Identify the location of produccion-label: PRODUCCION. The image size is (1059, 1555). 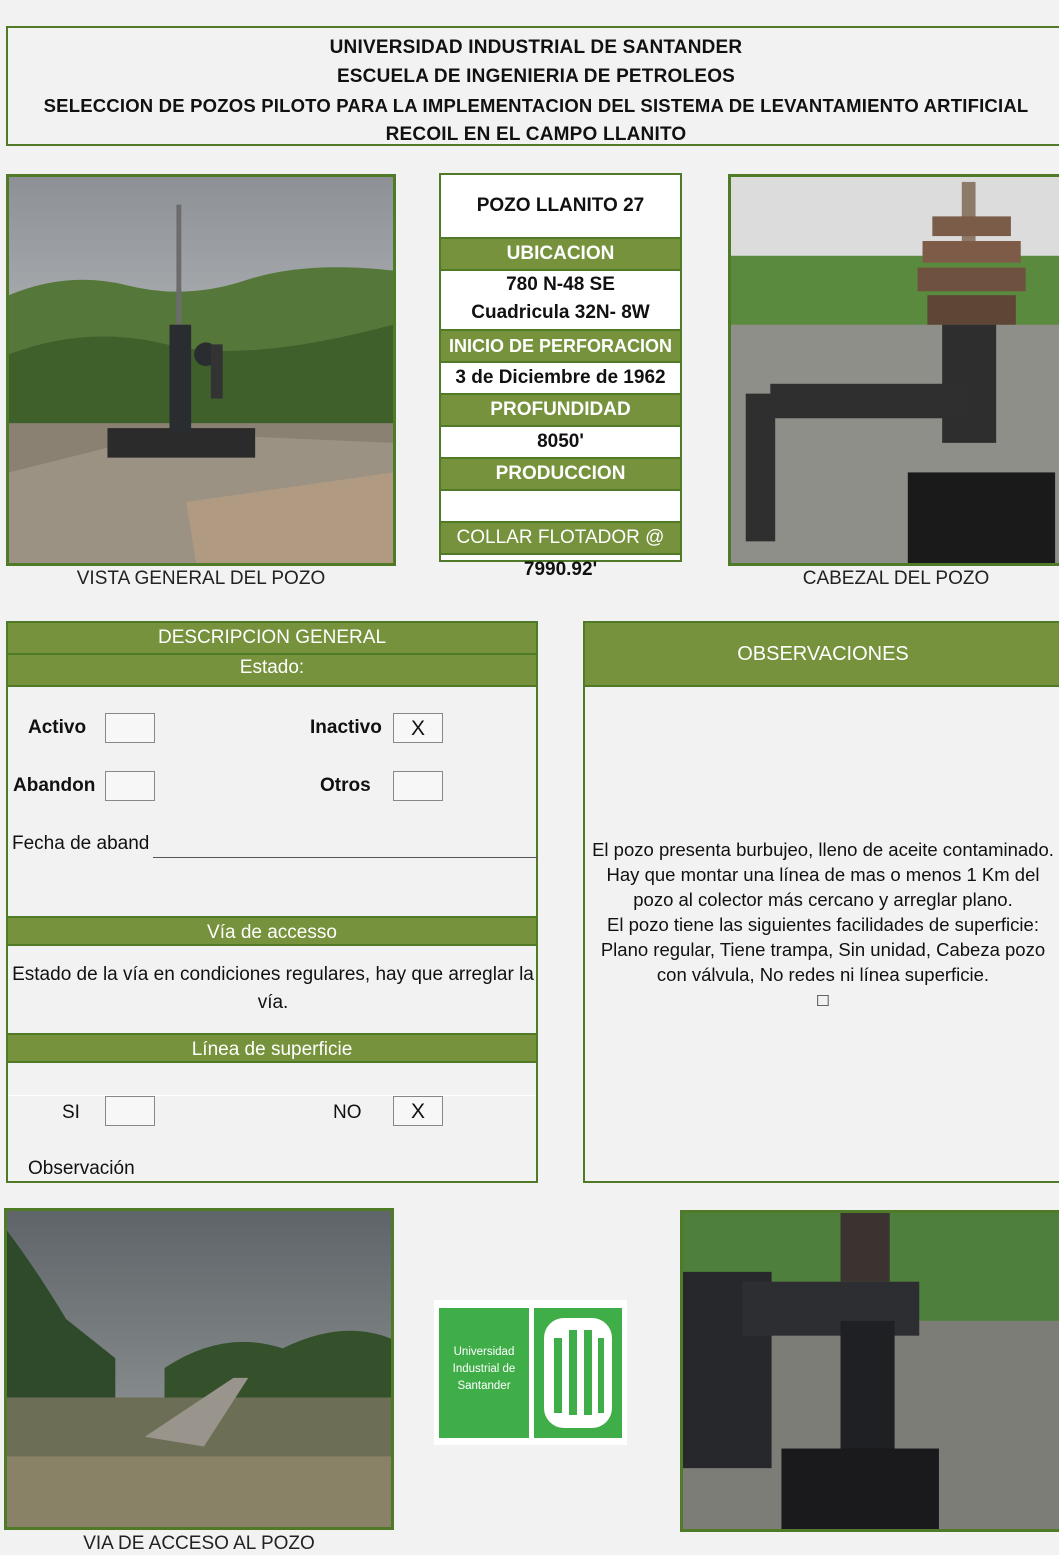
(560, 475).